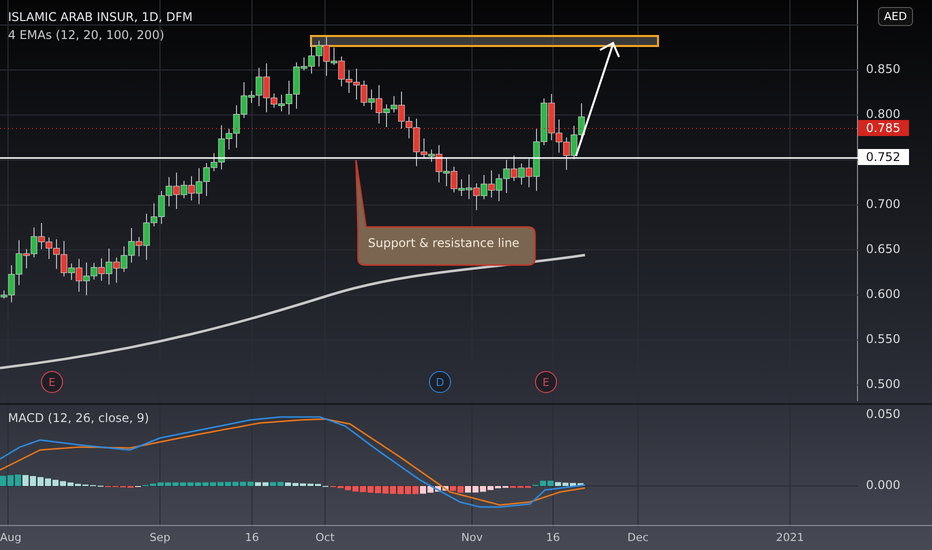  Describe the element at coordinates (884, 128) in the screenshot. I see `price-label: 0.785` at that location.